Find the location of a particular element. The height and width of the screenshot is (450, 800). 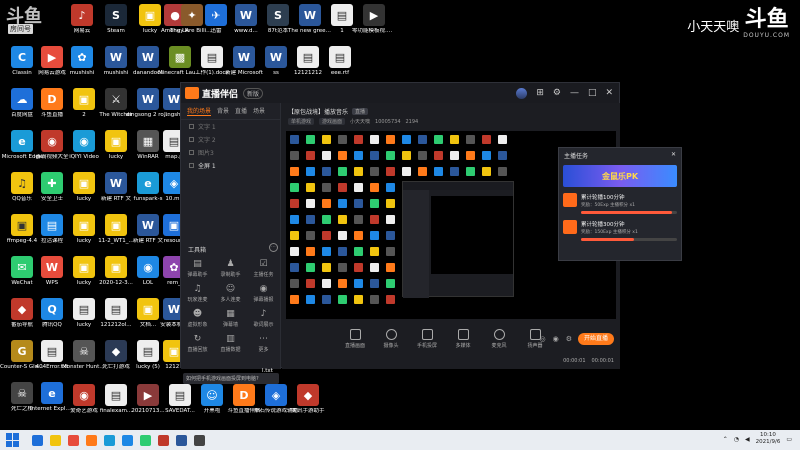

task-item: 累计轮播100分钟 奖励：50Exp 主播积分 x1 is located at coordinates (620, 203).